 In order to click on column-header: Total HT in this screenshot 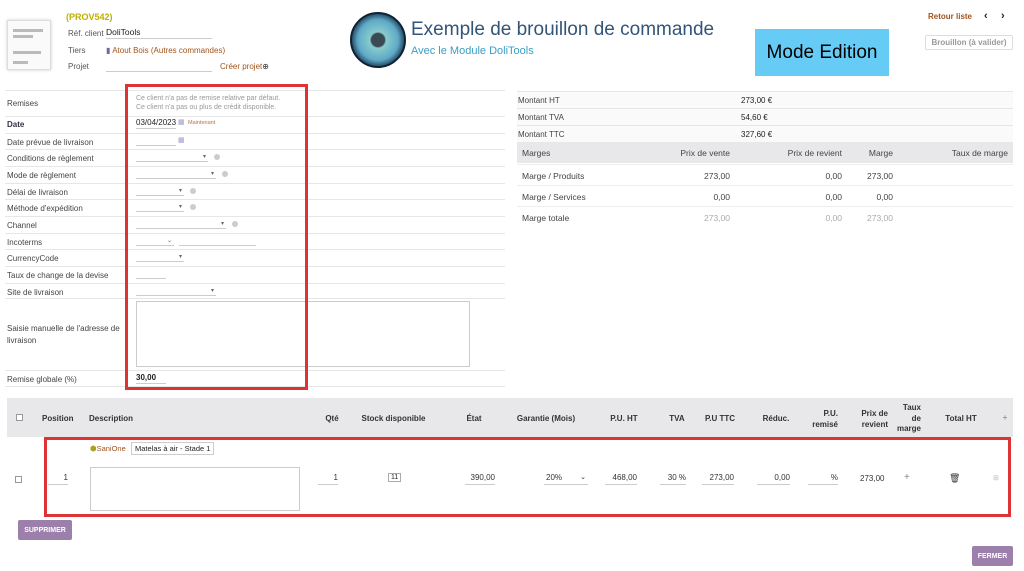, I will do `click(961, 418)`.